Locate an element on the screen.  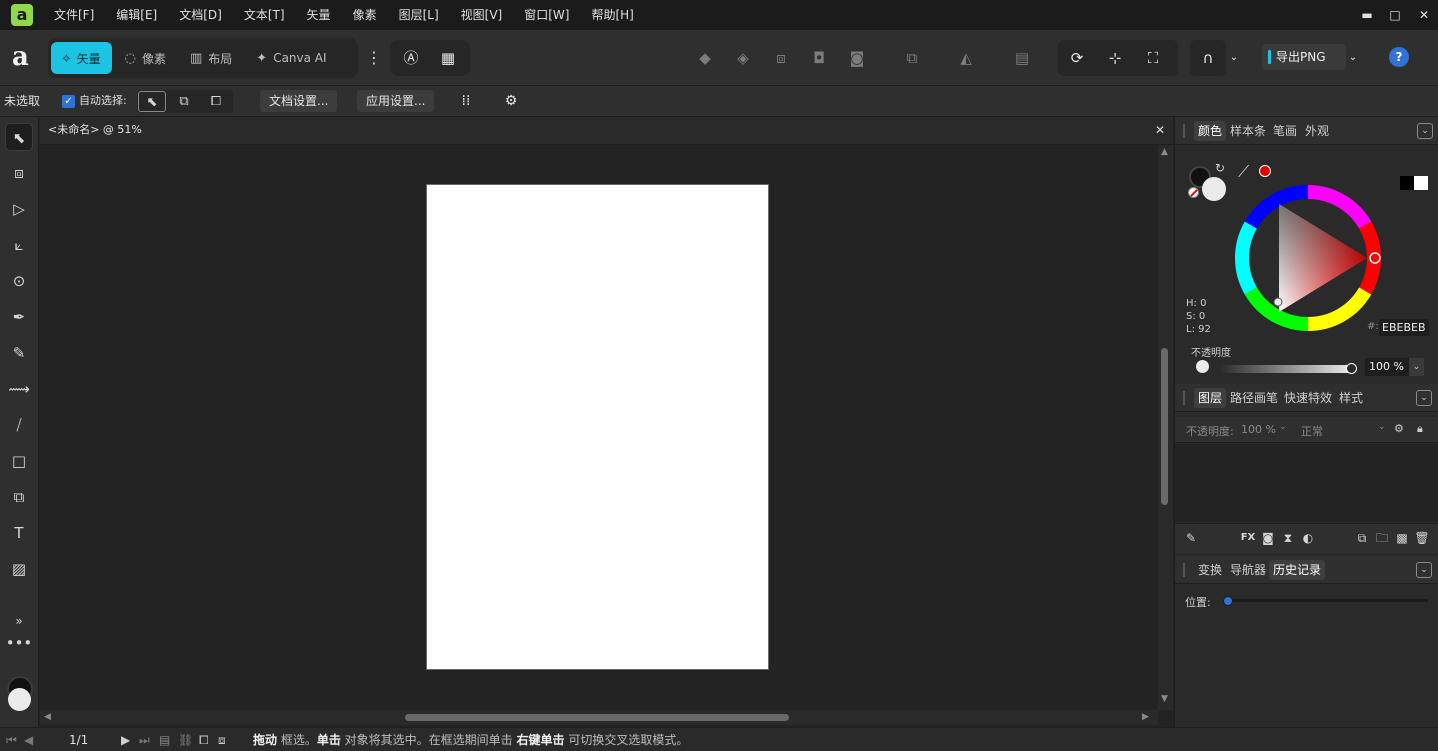
fill-tool-icon: ⧸ is located at coordinates (19, 425).